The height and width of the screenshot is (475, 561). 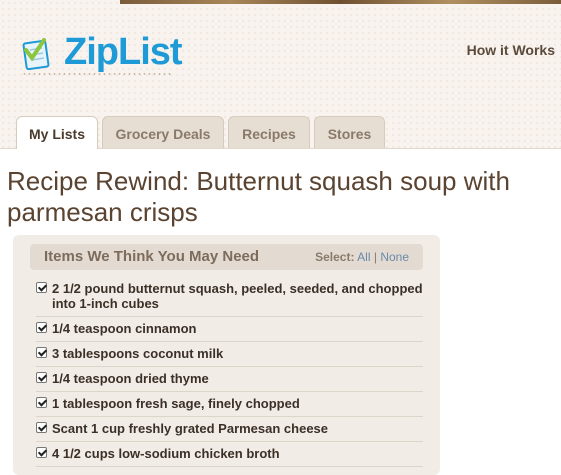 What do you see at coordinates (152, 256) in the screenshot?
I see `panel-title: Items We Think You May Need` at bounding box center [152, 256].